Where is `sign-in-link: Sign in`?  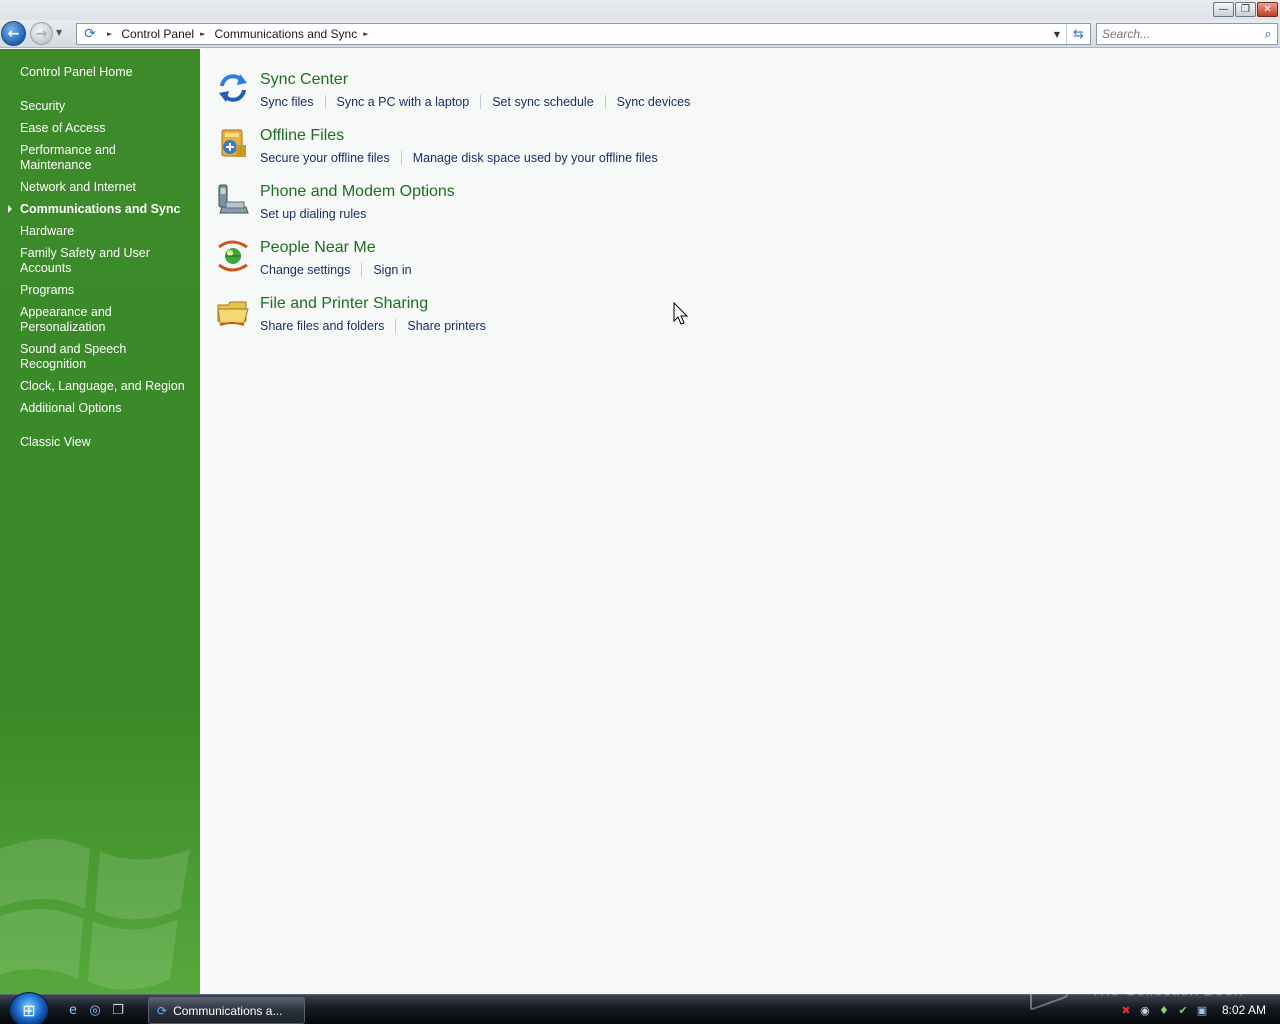
sign-in-link: Sign in is located at coordinates (392, 270).